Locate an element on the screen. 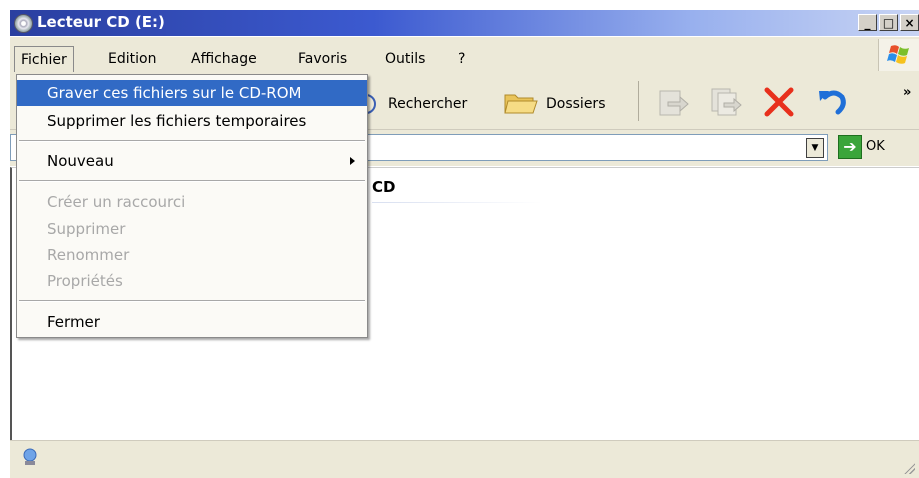 Image resolution: width=919 pixels, height=478 pixels. menu-item-close: Fermer is located at coordinates (192, 322).